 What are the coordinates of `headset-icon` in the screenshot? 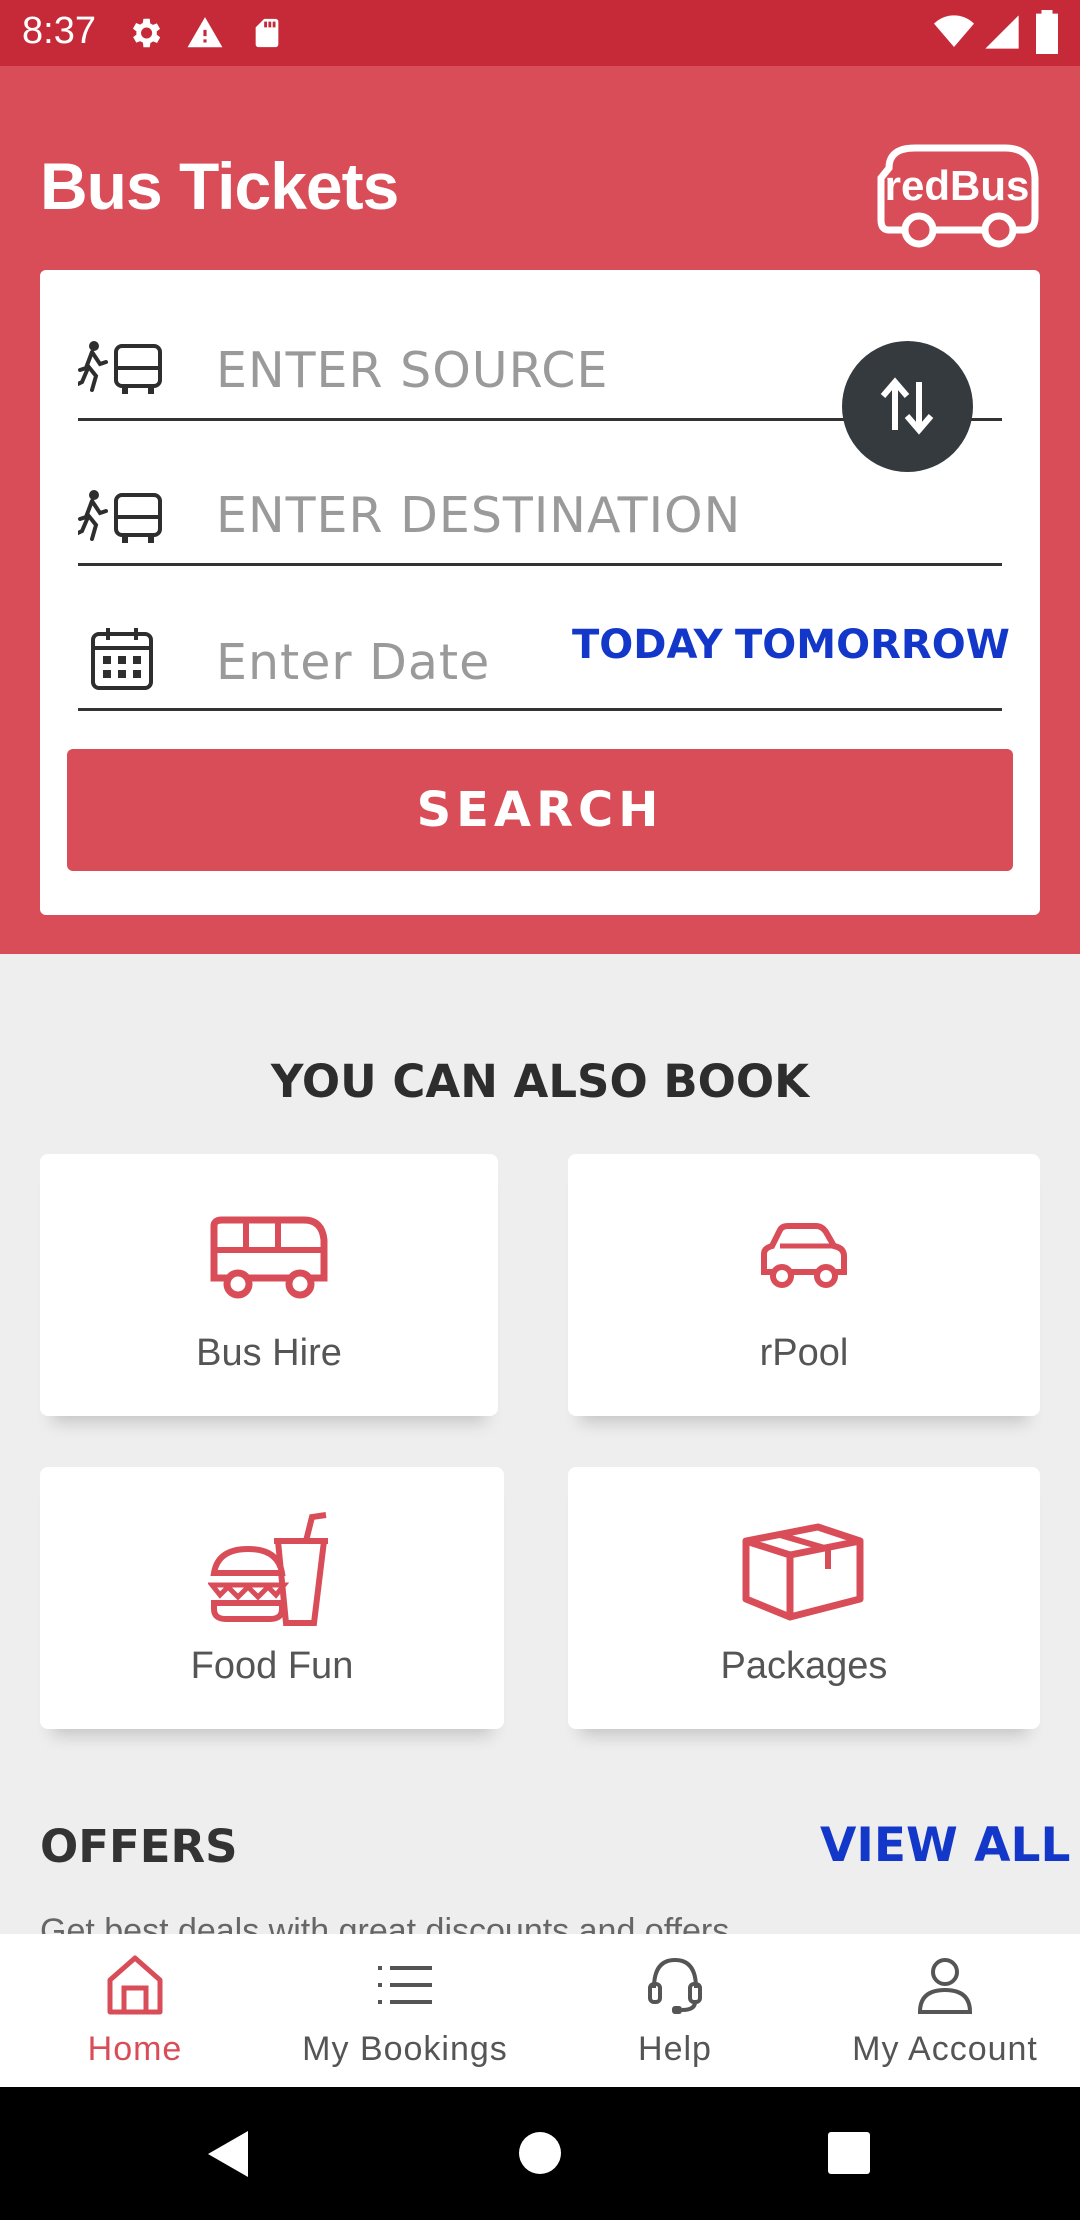 It's located at (675, 1985).